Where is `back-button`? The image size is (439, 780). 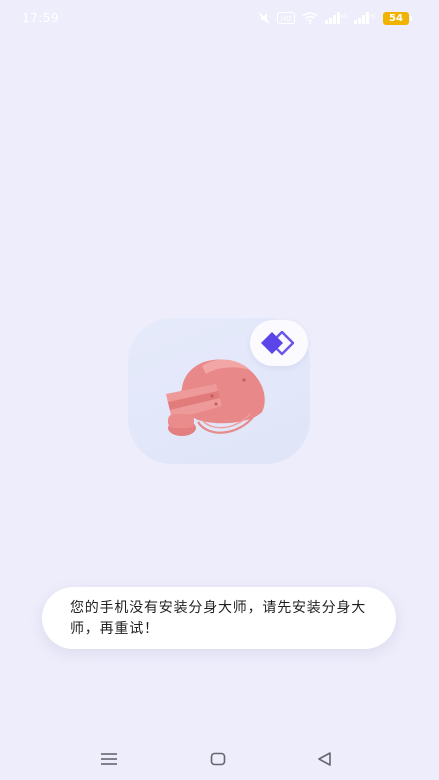
back-button is located at coordinates (325, 759).